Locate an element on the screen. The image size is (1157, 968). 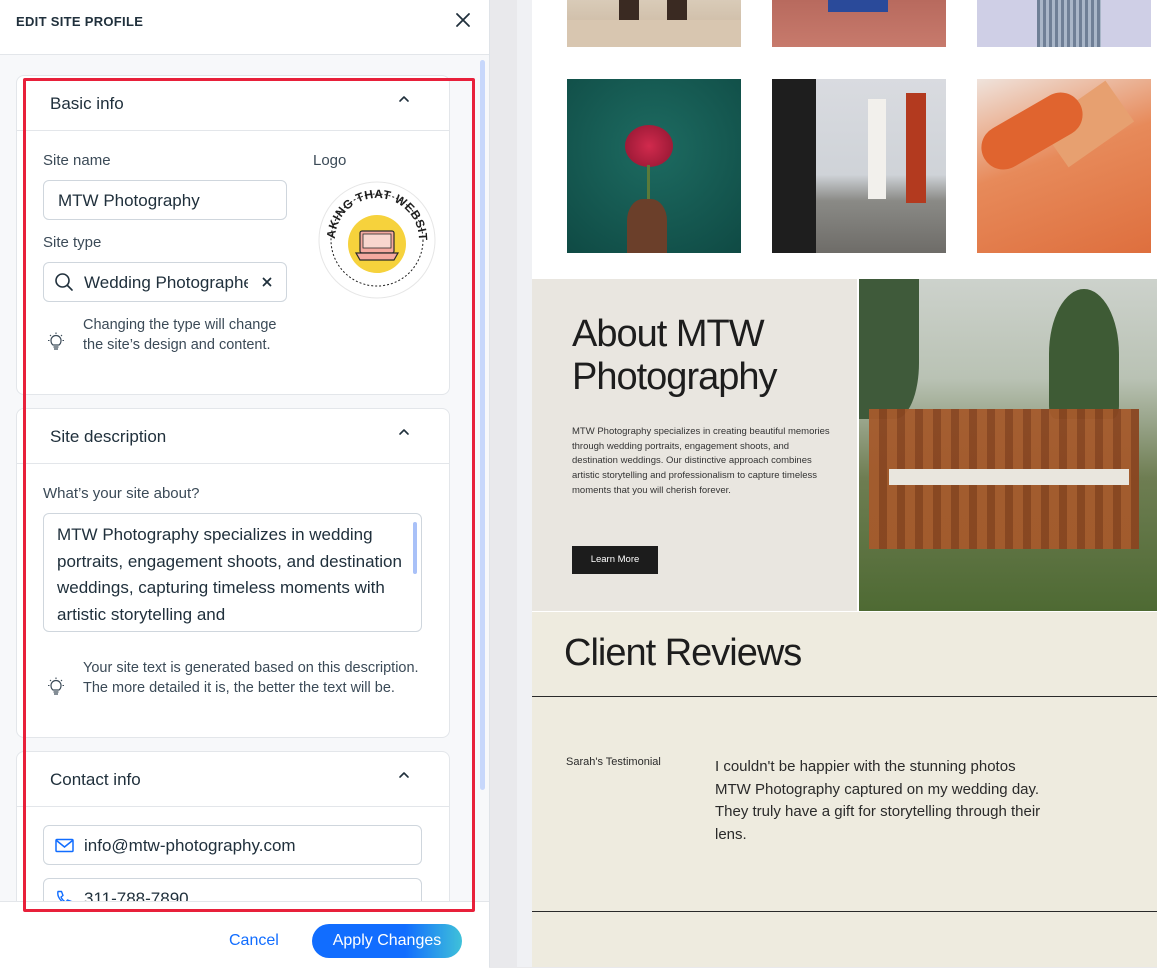
panel-title: EDIT SITE PROFILE is located at coordinates (80, 21).